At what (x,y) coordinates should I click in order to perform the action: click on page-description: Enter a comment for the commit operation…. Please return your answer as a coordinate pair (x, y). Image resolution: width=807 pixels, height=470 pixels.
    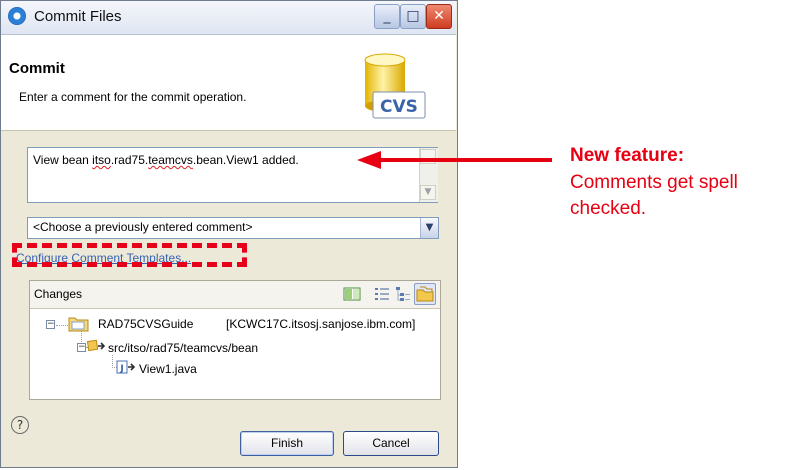
    Looking at the image, I should click on (133, 97).